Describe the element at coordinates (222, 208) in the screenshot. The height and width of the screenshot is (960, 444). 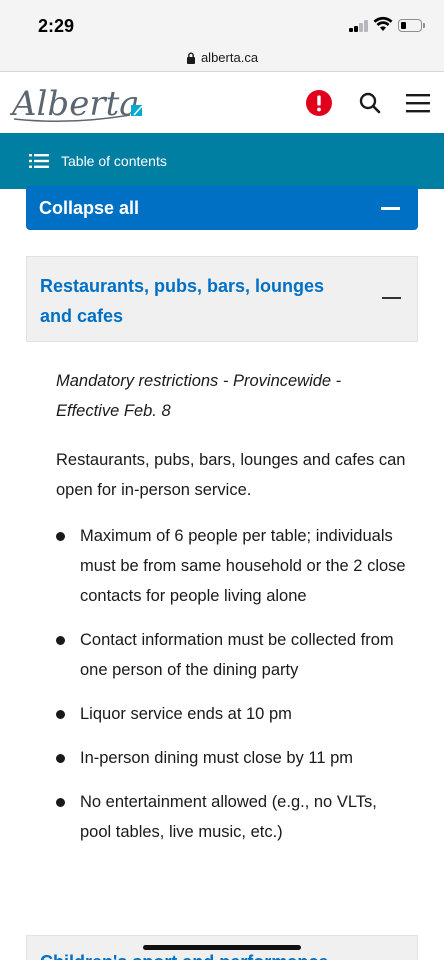
I see `collapse-all-button: Collapse all` at that location.